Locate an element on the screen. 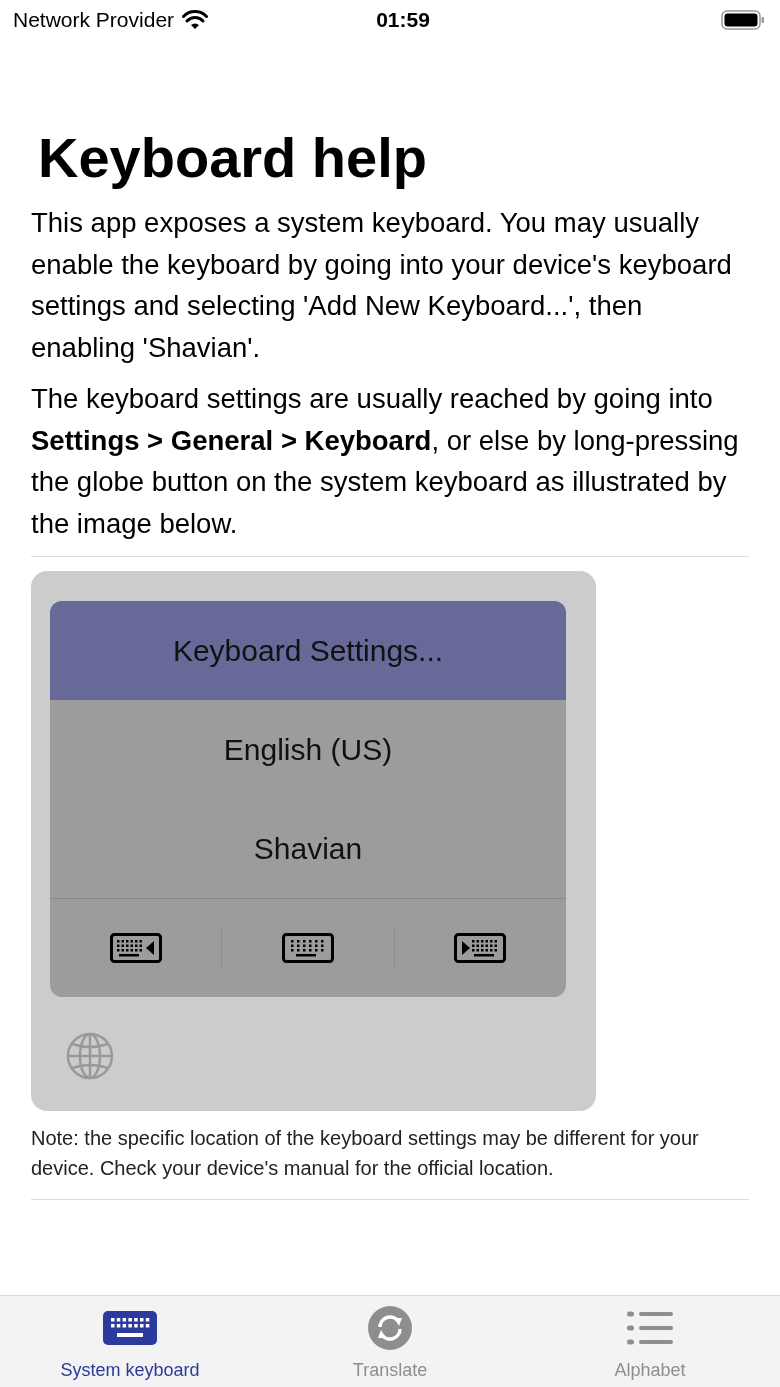 Image resolution: width=780 pixels, height=1387 pixels. battery-icon is located at coordinates (743, 20).